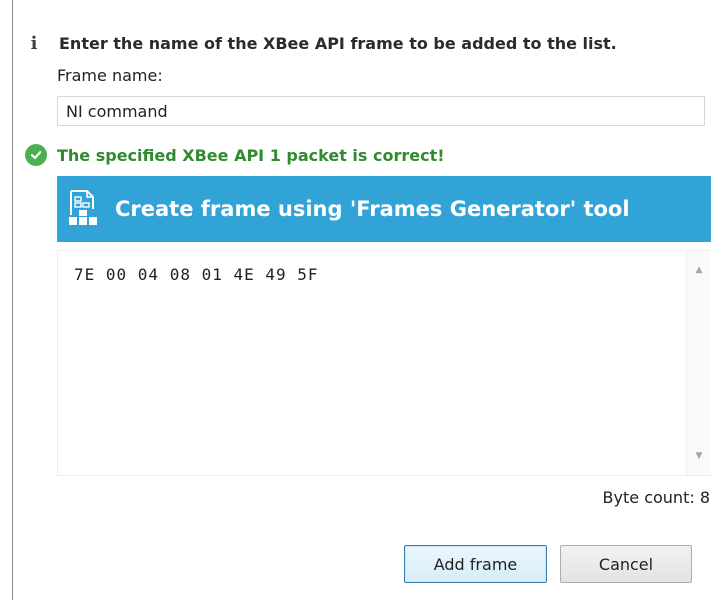  What do you see at coordinates (699, 456) in the screenshot?
I see `scroll-down-arrow-icon: ▼` at bounding box center [699, 456].